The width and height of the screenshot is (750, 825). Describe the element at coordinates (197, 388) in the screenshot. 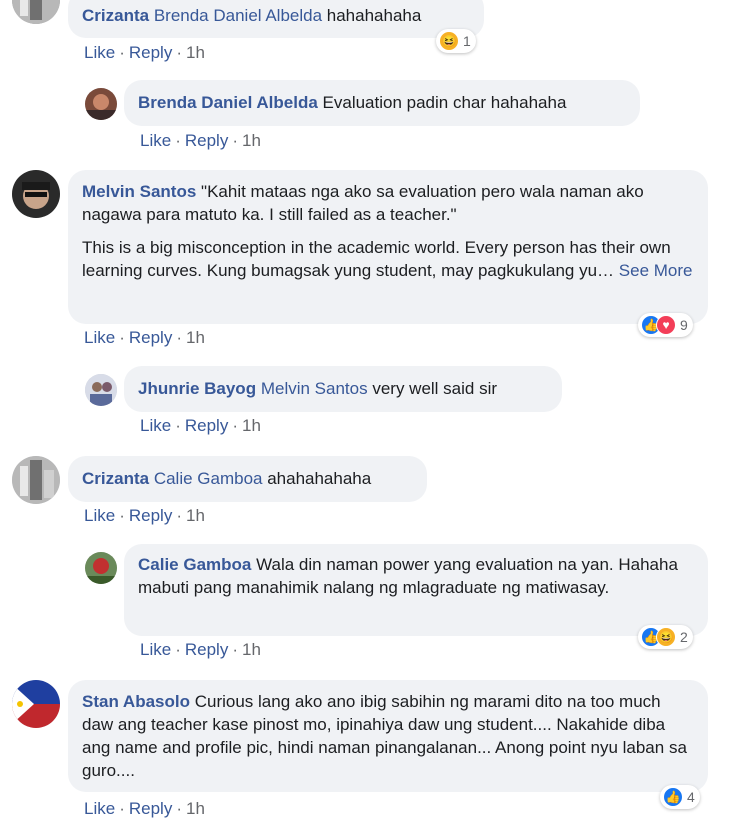

I see `comment-author: Jhunrie Bayog` at that location.